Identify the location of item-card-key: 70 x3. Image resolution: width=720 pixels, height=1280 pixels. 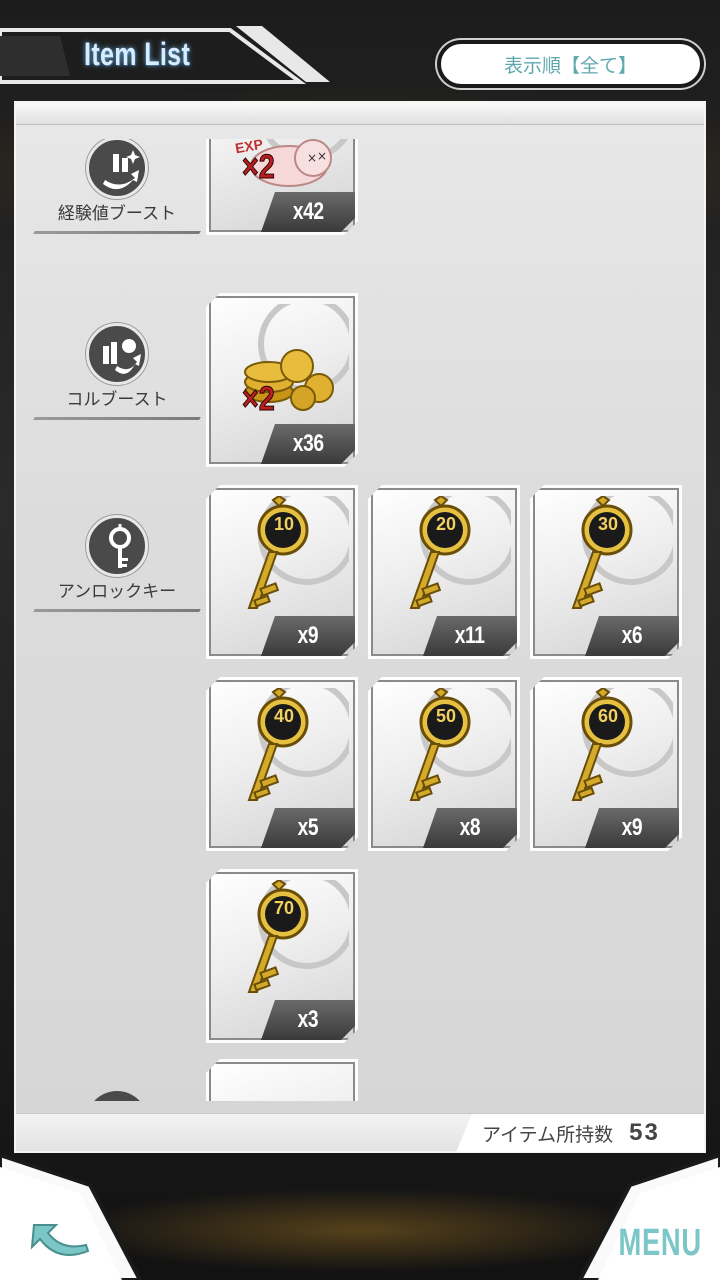
(282, 956).